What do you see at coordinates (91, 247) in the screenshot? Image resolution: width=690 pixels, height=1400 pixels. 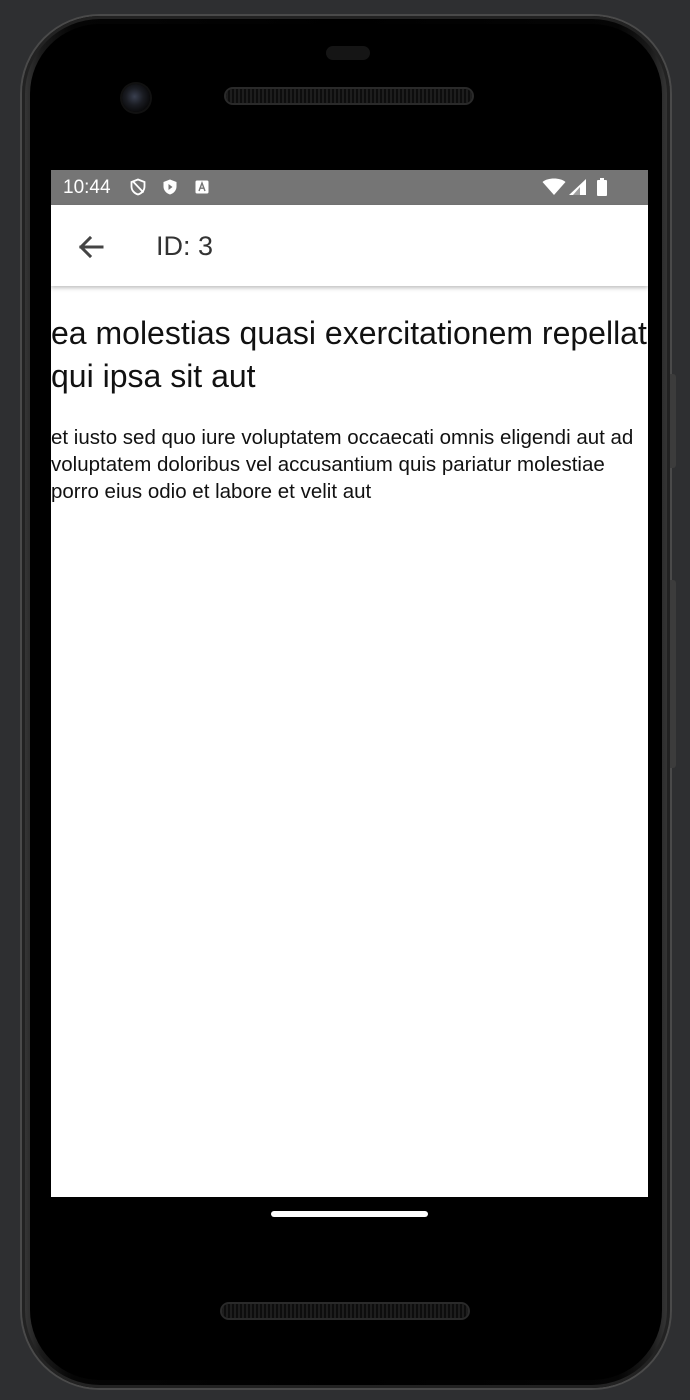 I see `arrow-back-icon` at bounding box center [91, 247].